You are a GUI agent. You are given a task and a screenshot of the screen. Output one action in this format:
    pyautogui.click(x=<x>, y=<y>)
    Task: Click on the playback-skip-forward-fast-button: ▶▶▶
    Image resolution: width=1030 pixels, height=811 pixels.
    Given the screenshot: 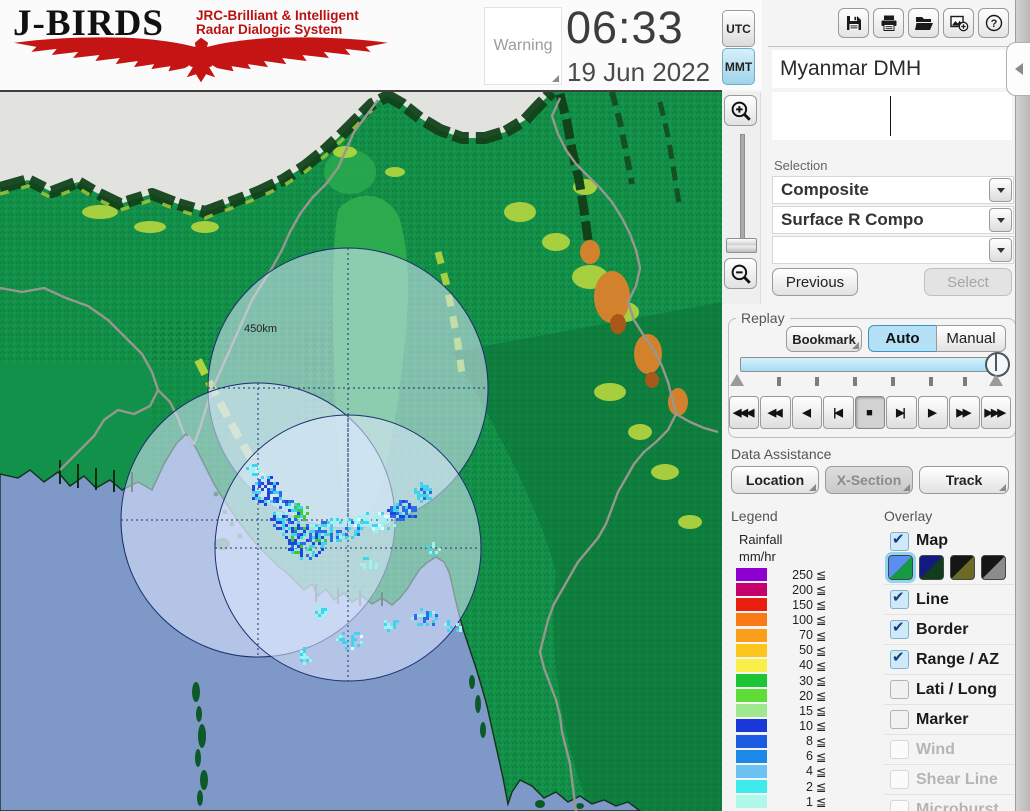 What is the action you would take?
    pyautogui.click(x=995, y=412)
    